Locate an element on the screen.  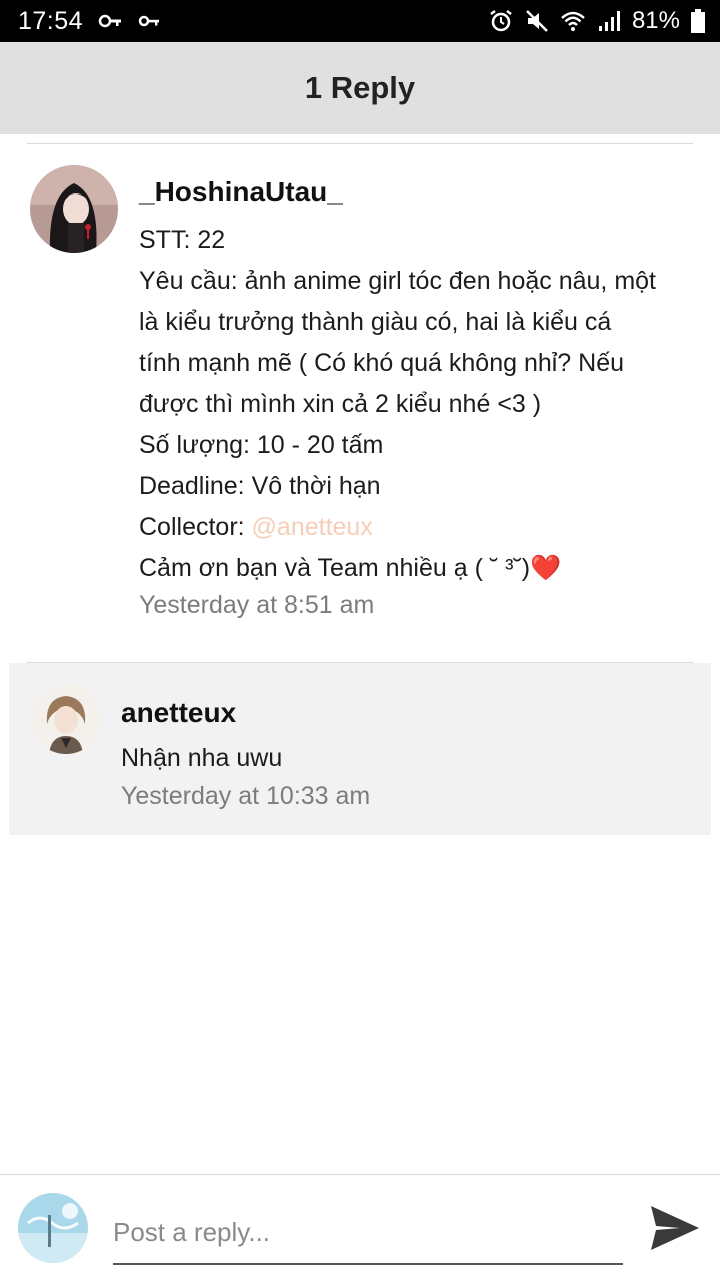
comment-line: tính mạnh mẽ ( Có khó quá không nhỉ? Nếu is located at coordinates (382, 363).